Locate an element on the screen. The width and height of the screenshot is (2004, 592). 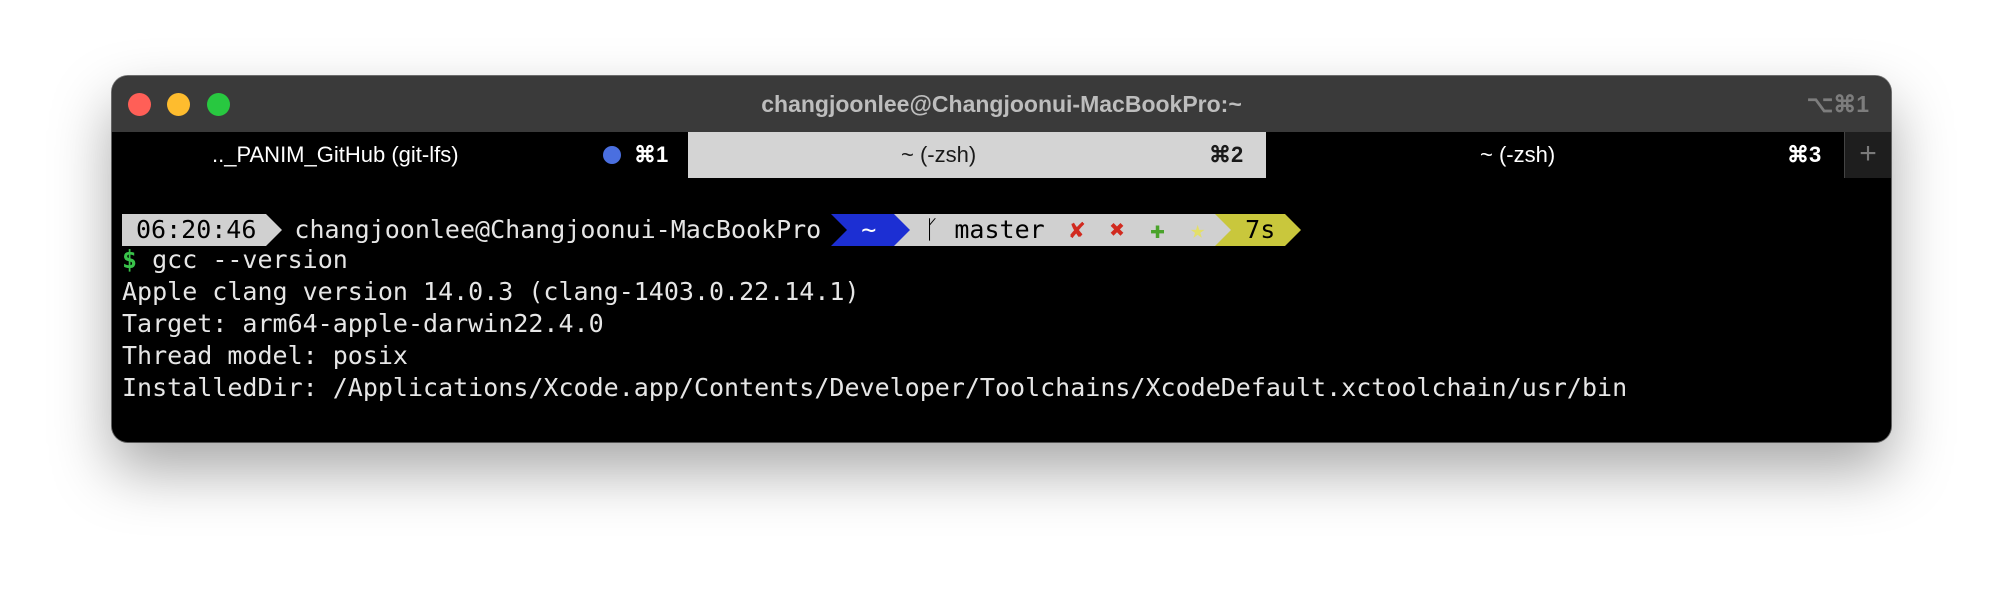
tab-title: .._PANIM_GitHub (git-lfs) is located at coordinates (335, 154).